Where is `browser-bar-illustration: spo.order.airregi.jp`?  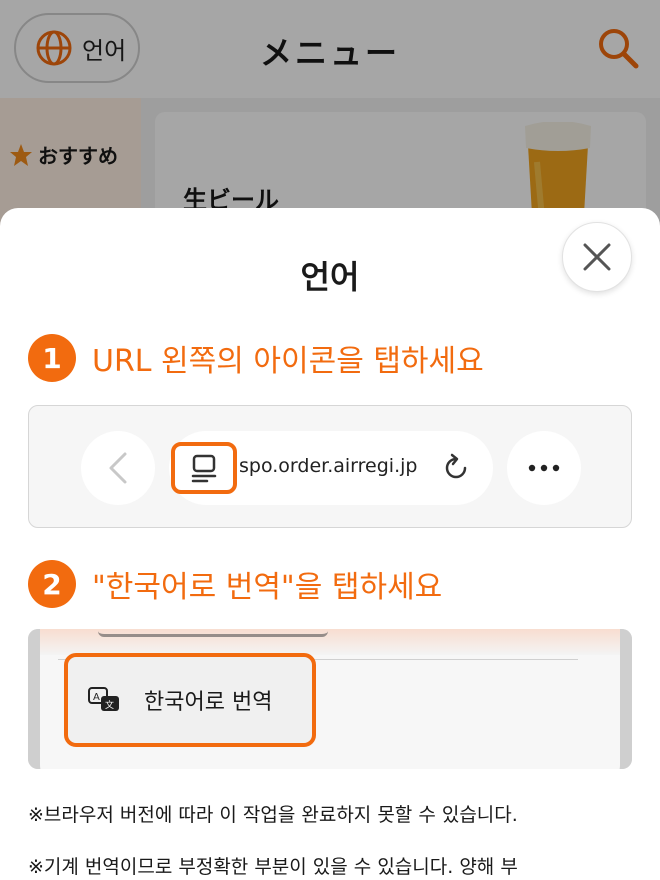
browser-bar-illustration: spo.order.airregi.jp is located at coordinates (330, 466).